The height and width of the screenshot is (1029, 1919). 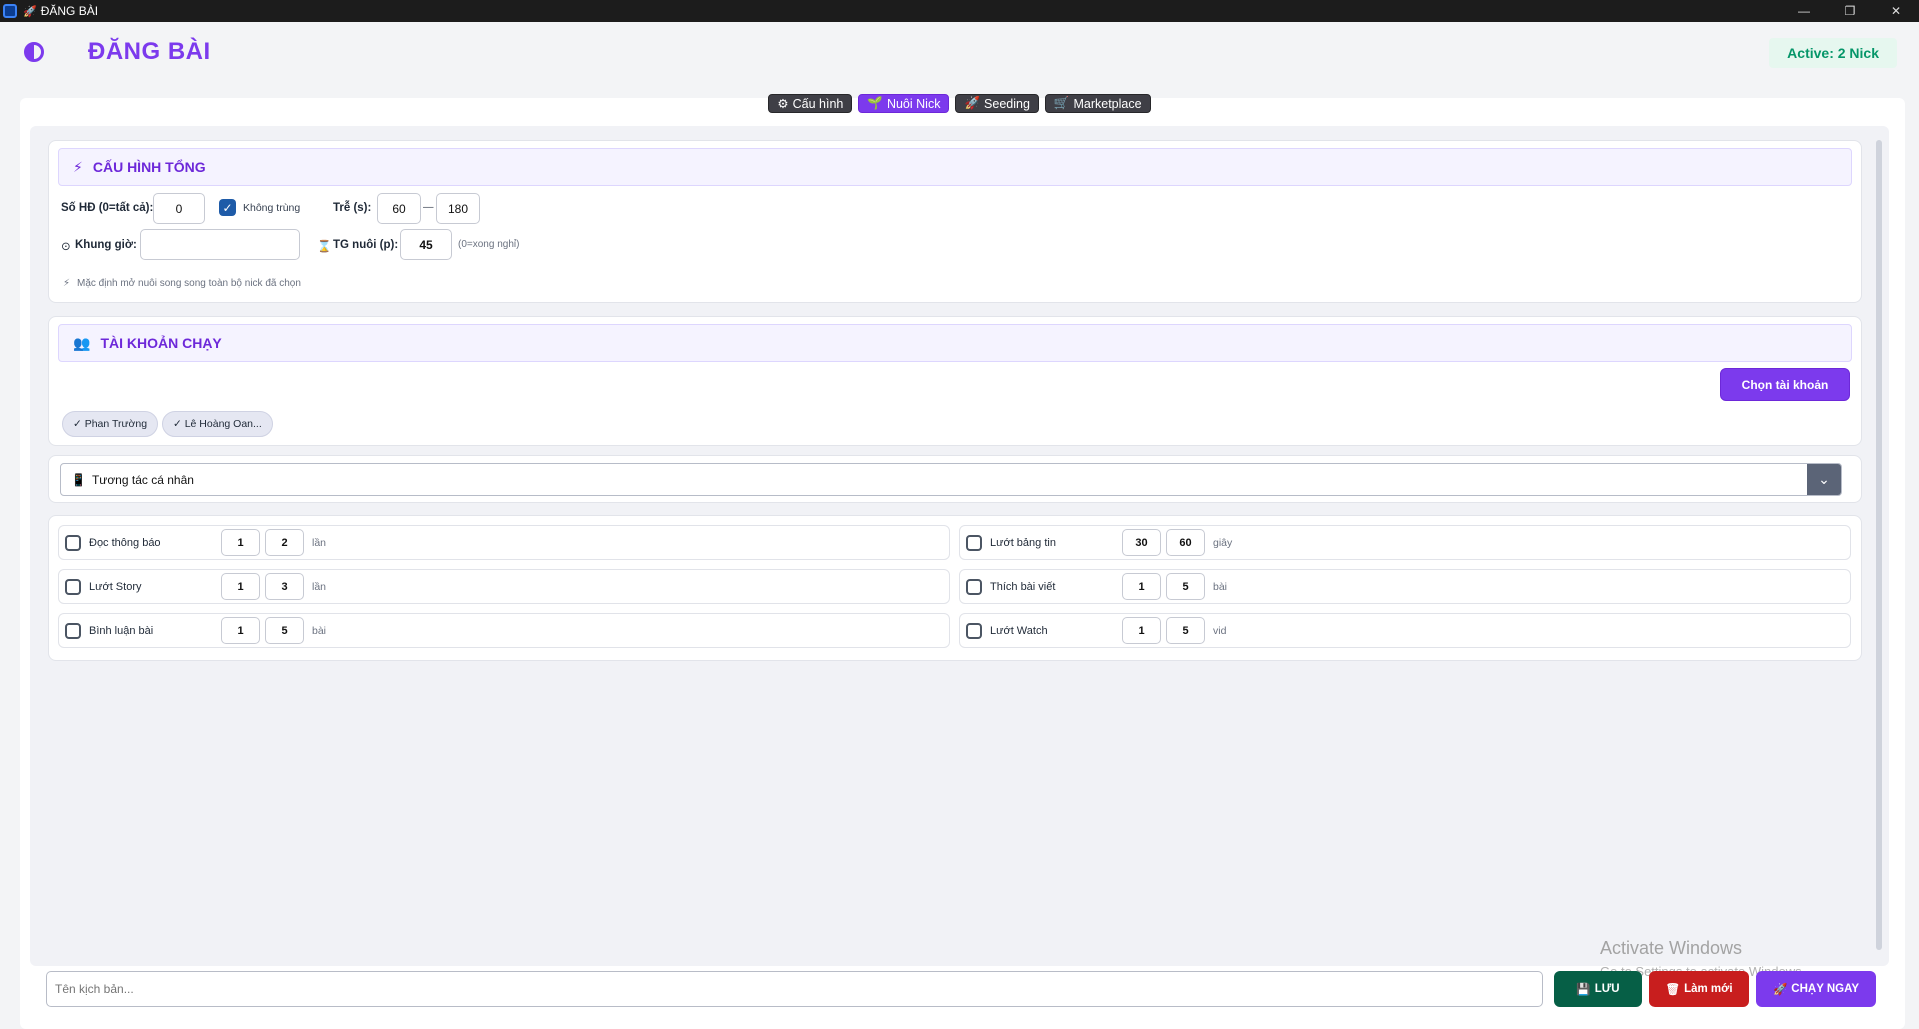 What do you see at coordinates (1223, 543) in the screenshot?
I see `option-unit: giây` at bounding box center [1223, 543].